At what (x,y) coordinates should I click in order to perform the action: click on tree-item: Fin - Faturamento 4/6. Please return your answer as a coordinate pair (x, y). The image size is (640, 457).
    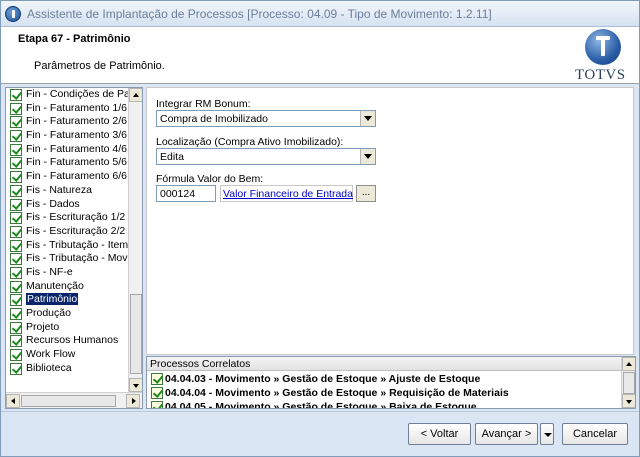
    Looking at the image, I should click on (67, 150).